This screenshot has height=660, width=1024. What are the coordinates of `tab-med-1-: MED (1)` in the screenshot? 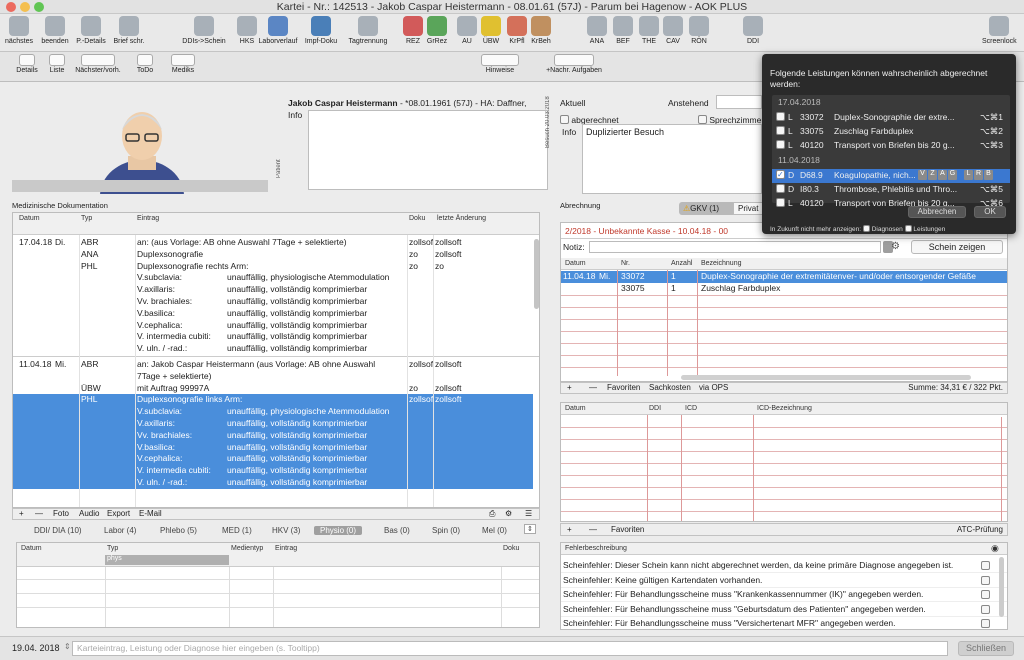 It's located at (237, 530).